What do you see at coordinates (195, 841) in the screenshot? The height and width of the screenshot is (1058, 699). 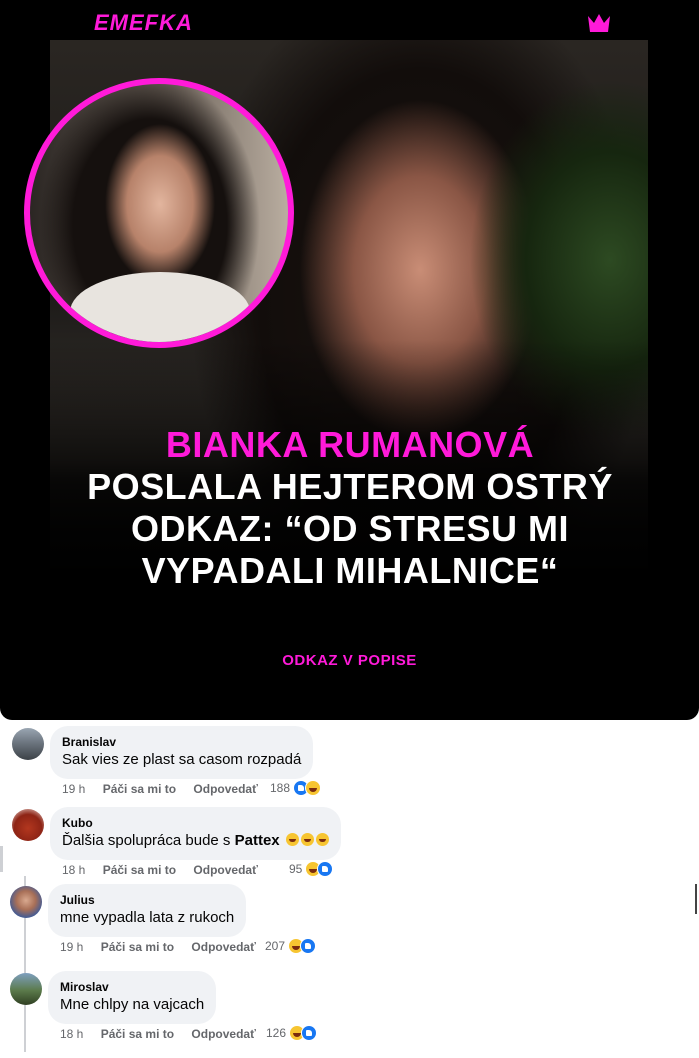 I see `comment-text: Ďalšia spolupráca bude s Pattex` at bounding box center [195, 841].